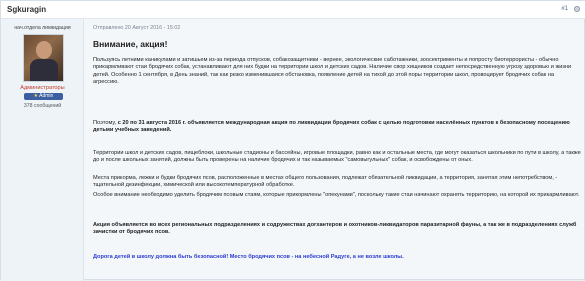 The height and width of the screenshot is (281, 585). What do you see at coordinates (105, 123) in the screenshot?
I see `paragraph-2-prefix: Поэтому,` at bounding box center [105, 123].